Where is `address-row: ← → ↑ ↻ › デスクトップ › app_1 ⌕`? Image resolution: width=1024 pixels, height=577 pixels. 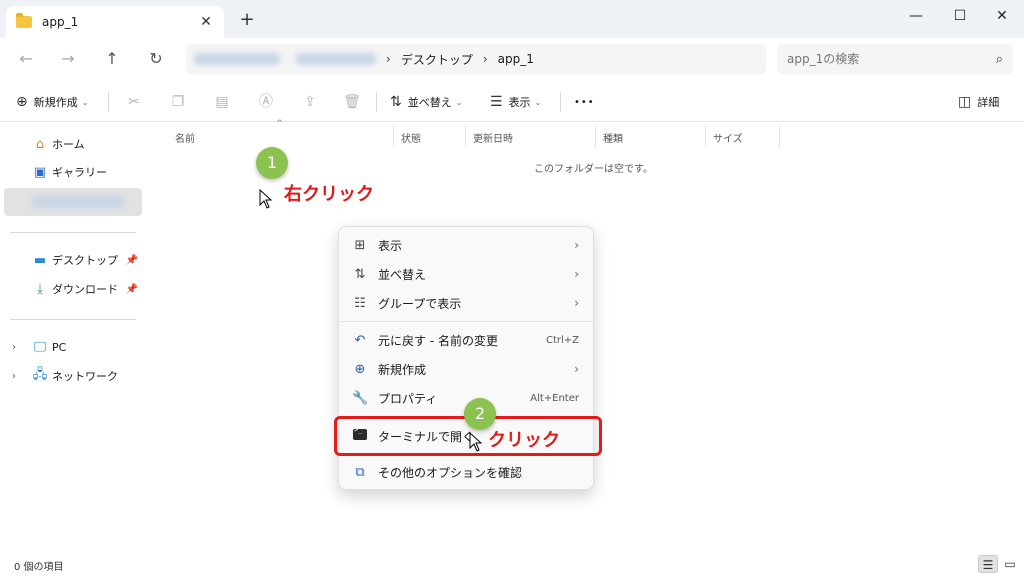
address-row: ← → ↑ ↻ › デスクトップ › app_1 ⌕ is located at coordinates (512, 59).